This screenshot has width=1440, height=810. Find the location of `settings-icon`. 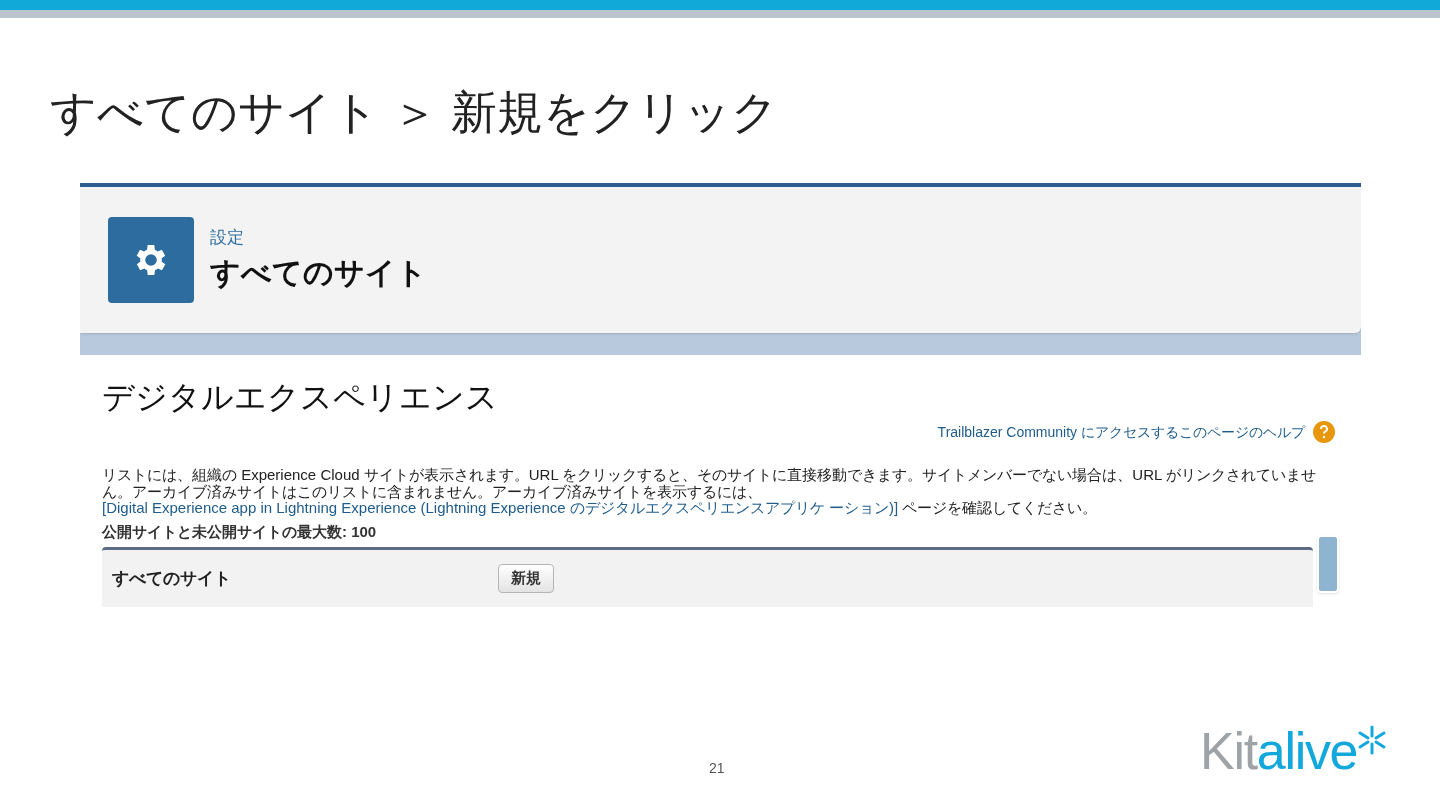

settings-icon is located at coordinates (151, 260).